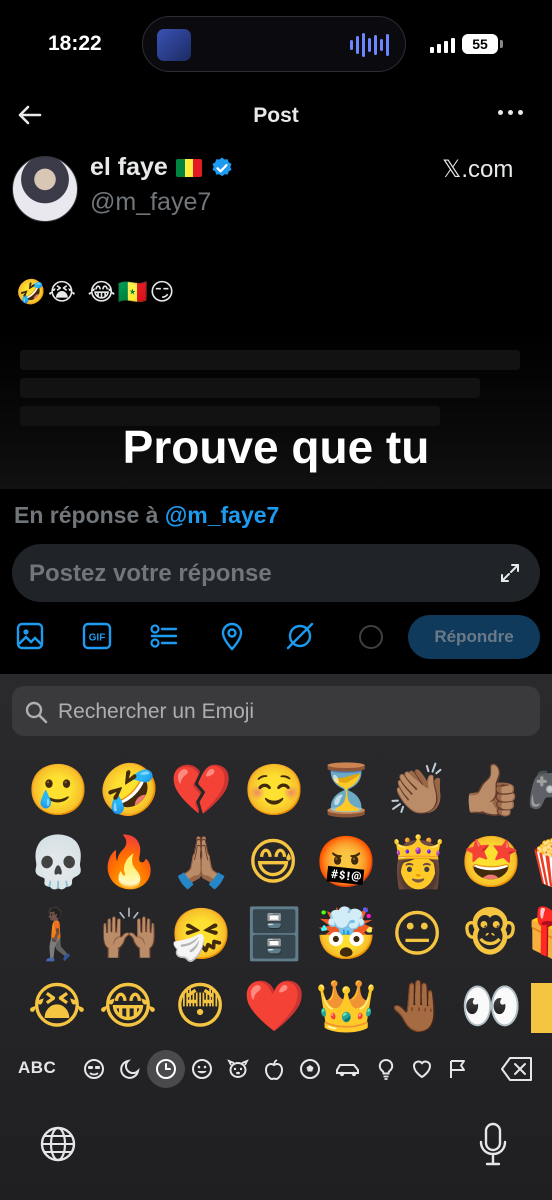  Describe the element at coordinates (58, 790) in the screenshot. I see `emoji-key: 🥲` at that location.